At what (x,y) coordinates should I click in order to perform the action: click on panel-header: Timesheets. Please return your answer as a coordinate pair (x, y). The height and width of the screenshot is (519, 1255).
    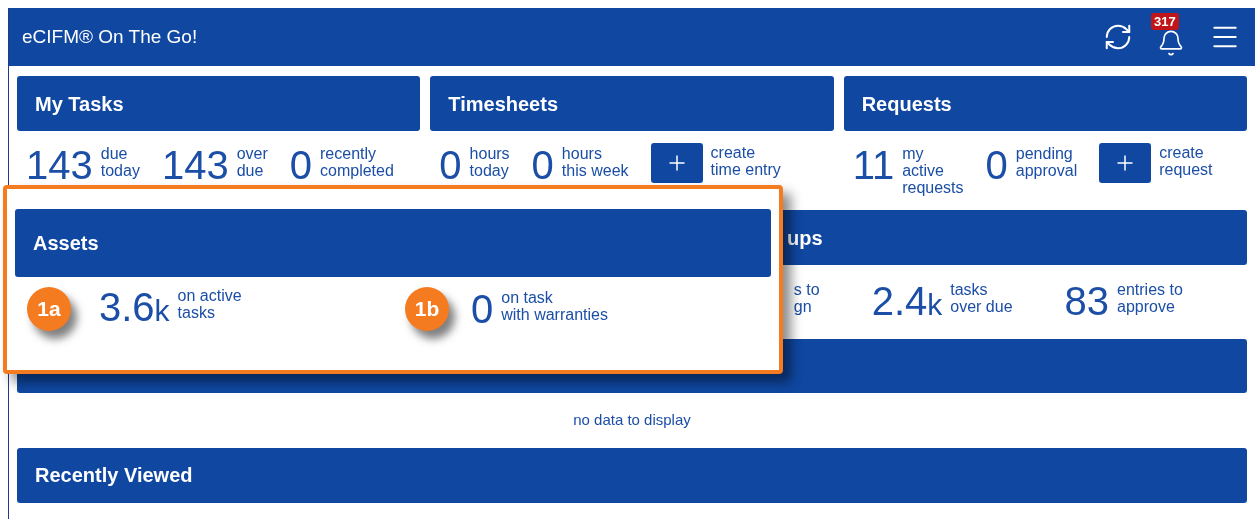
    Looking at the image, I should click on (632, 103).